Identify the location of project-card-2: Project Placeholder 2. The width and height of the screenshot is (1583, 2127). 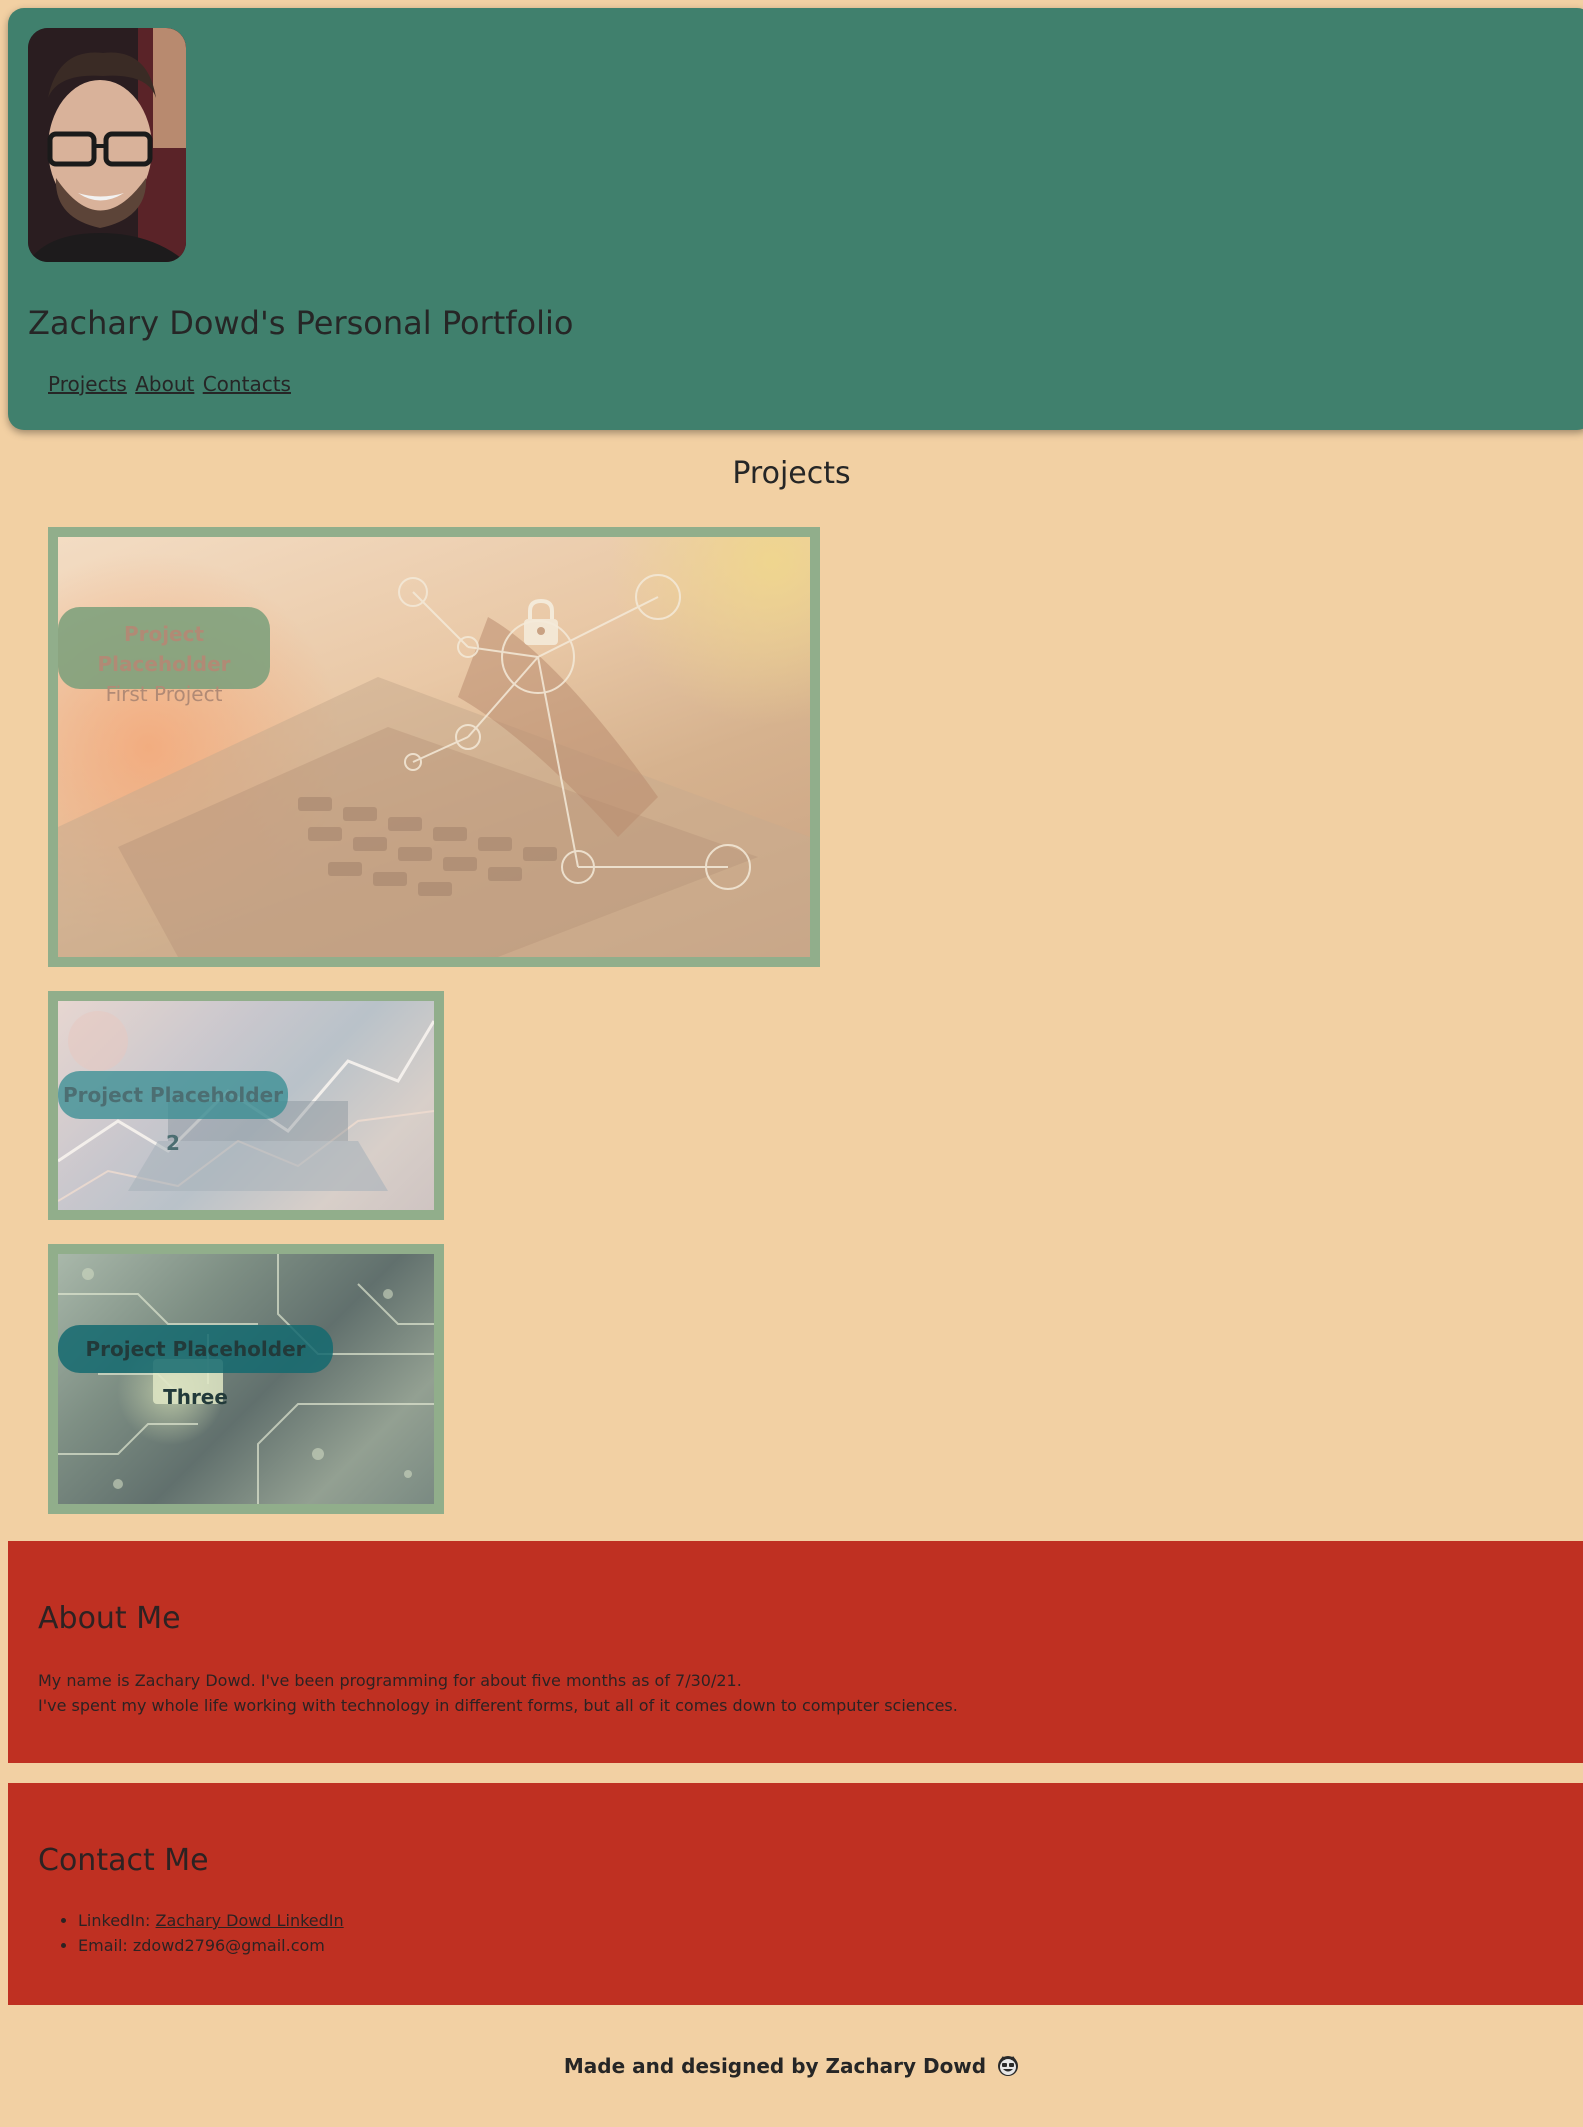
(246, 1105).